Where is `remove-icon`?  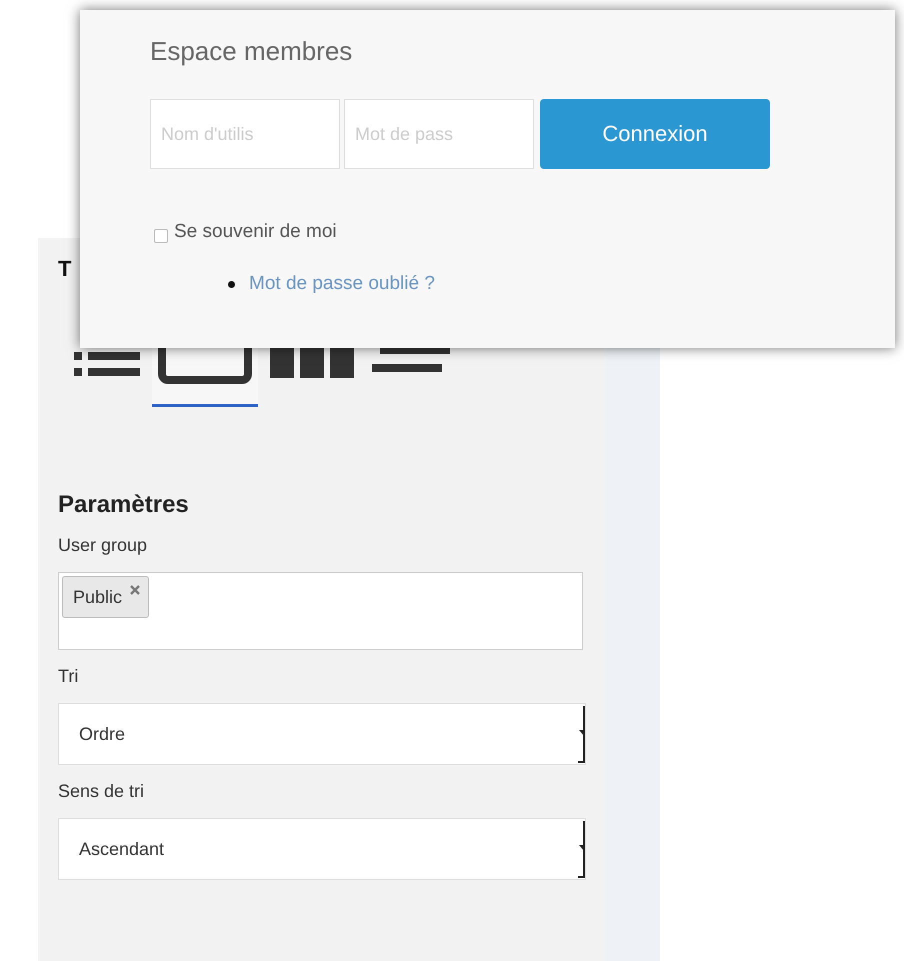 remove-icon is located at coordinates (135, 590).